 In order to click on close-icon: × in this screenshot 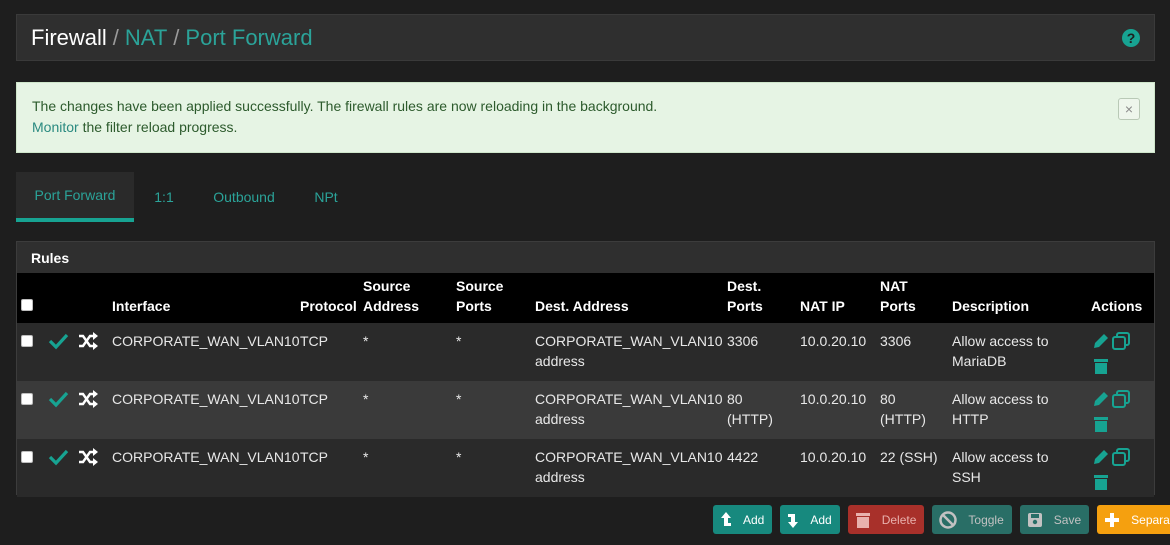, I will do `click(1129, 109)`.